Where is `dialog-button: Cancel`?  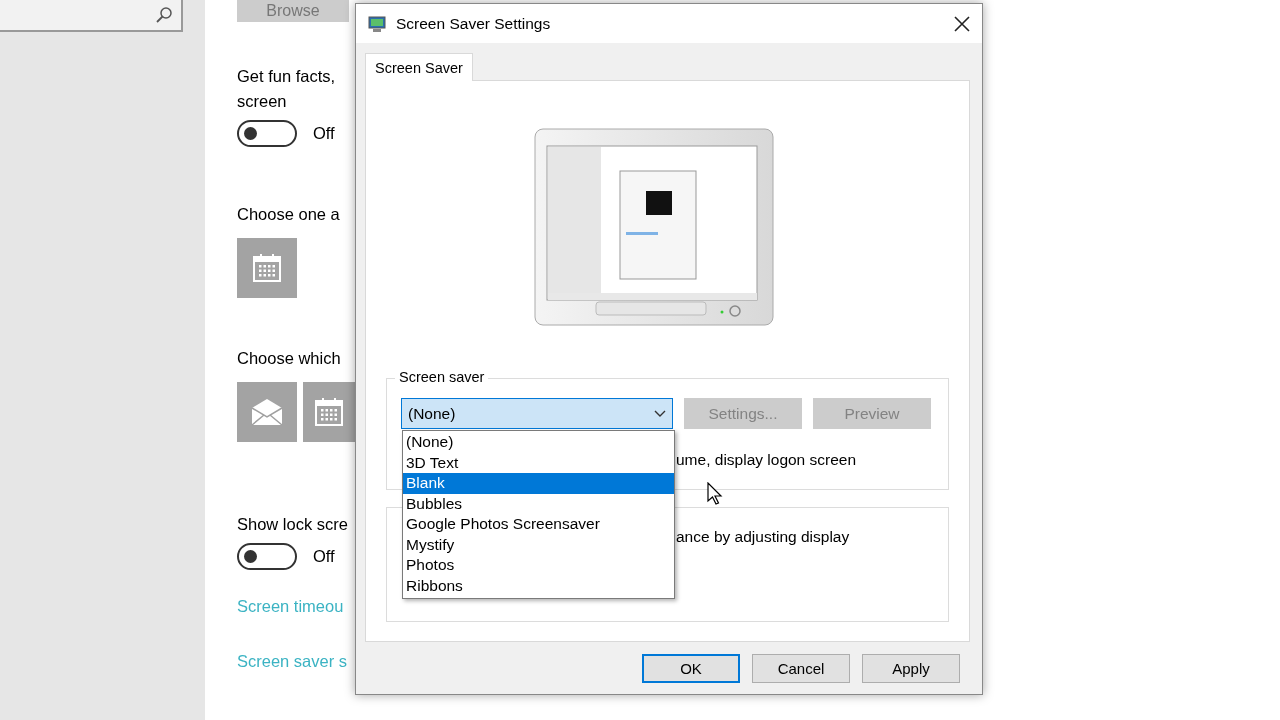
dialog-button: Cancel is located at coordinates (801, 668).